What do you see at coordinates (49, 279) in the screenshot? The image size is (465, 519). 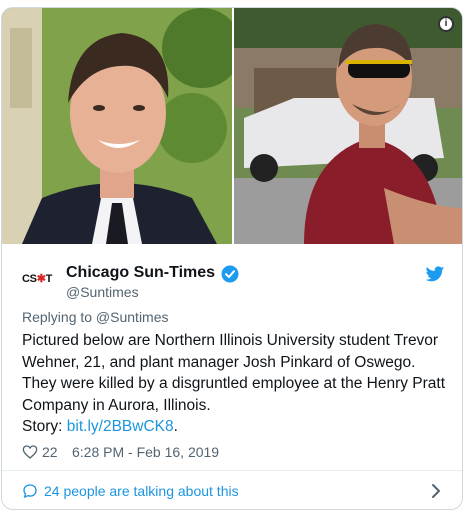 I see `logo-text-right: T` at bounding box center [49, 279].